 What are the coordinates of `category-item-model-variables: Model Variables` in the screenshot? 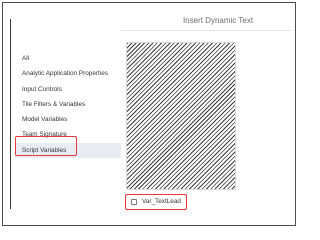 It's located at (68, 119).